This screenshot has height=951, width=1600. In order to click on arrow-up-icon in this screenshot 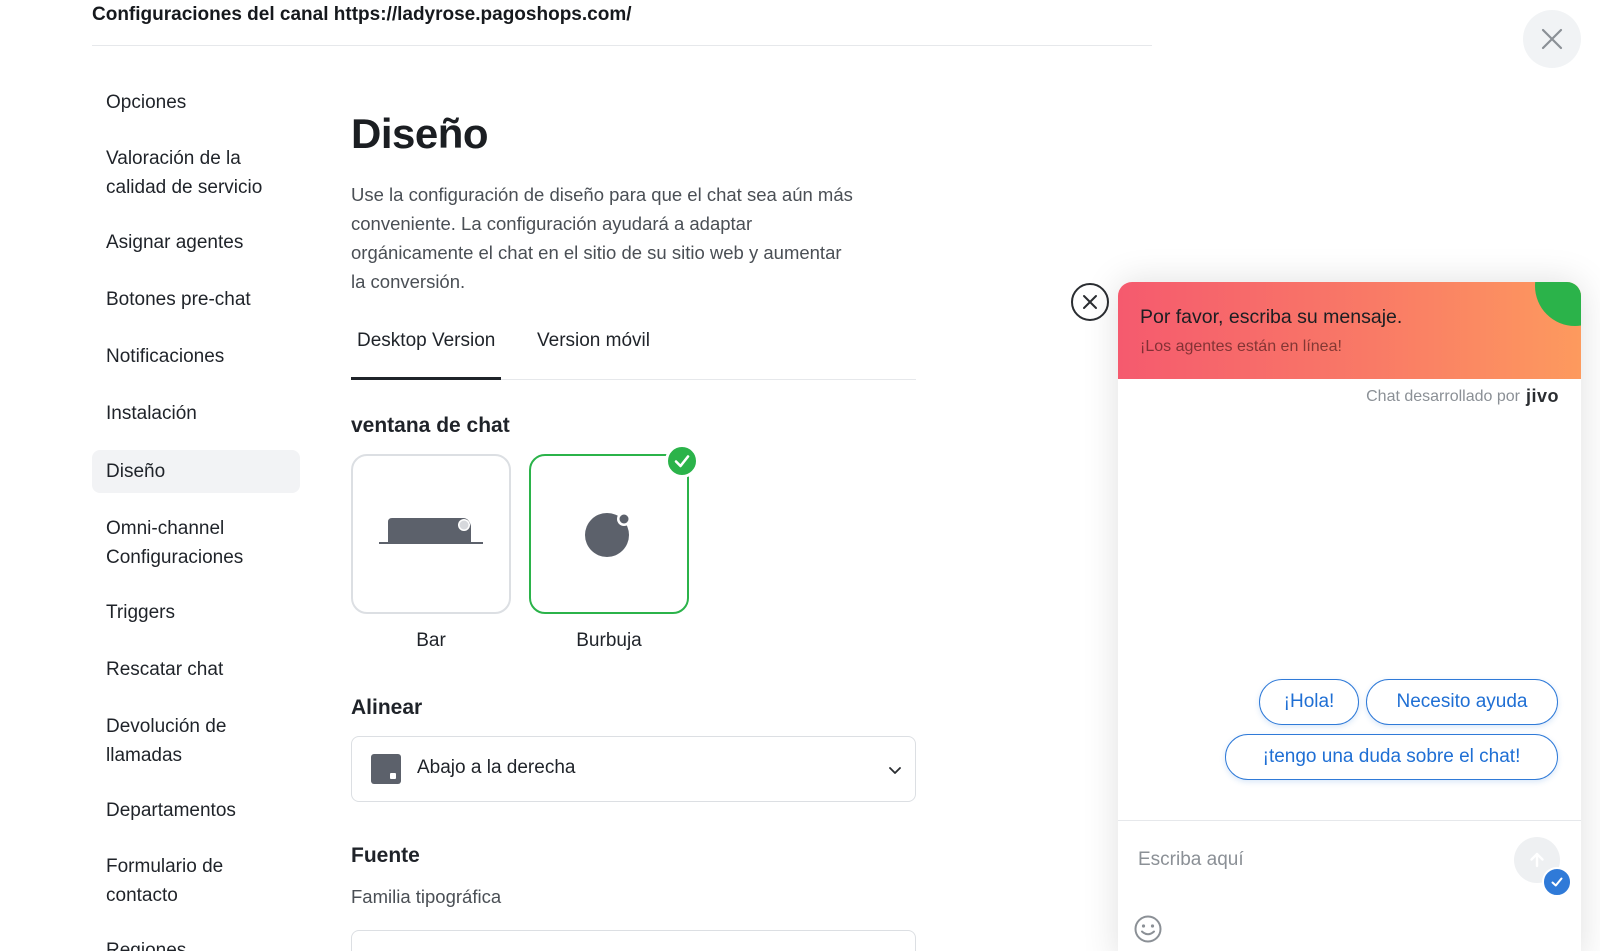, I will do `click(1537, 860)`.